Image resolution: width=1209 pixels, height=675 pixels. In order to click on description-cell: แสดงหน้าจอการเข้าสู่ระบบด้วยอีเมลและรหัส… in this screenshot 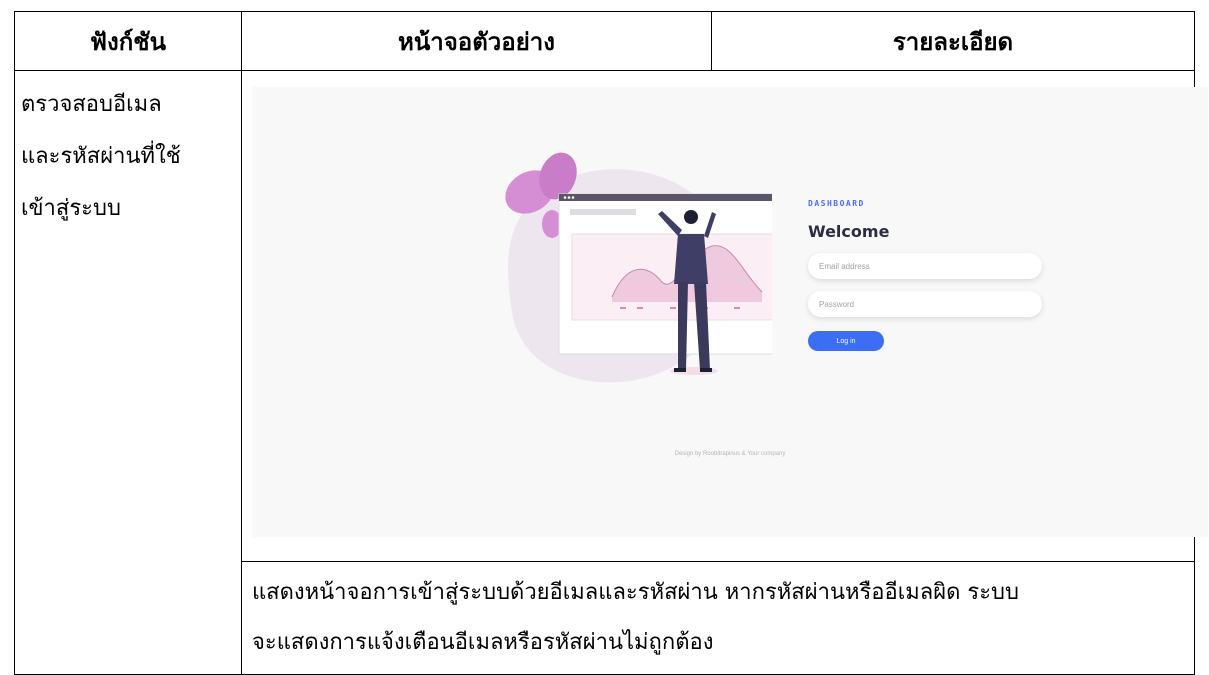, I will do `click(718, 618)`.